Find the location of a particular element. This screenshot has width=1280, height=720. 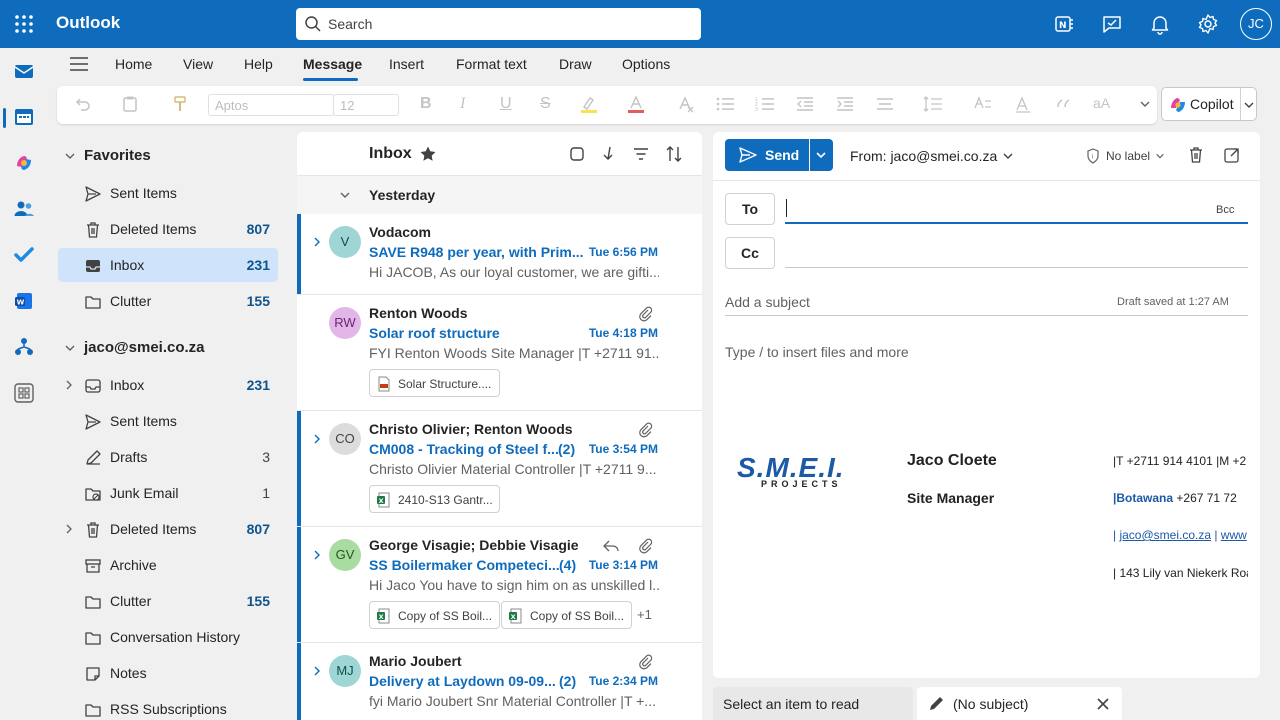

select-icon is located at coordinates (577, 154).